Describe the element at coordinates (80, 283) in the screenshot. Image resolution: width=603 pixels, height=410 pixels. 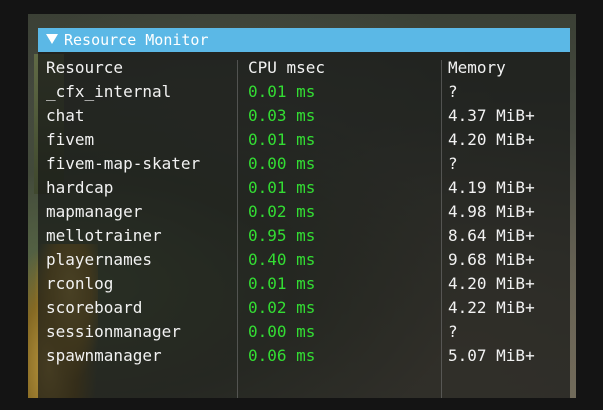
I see `resource-name: rconlog` at that location.